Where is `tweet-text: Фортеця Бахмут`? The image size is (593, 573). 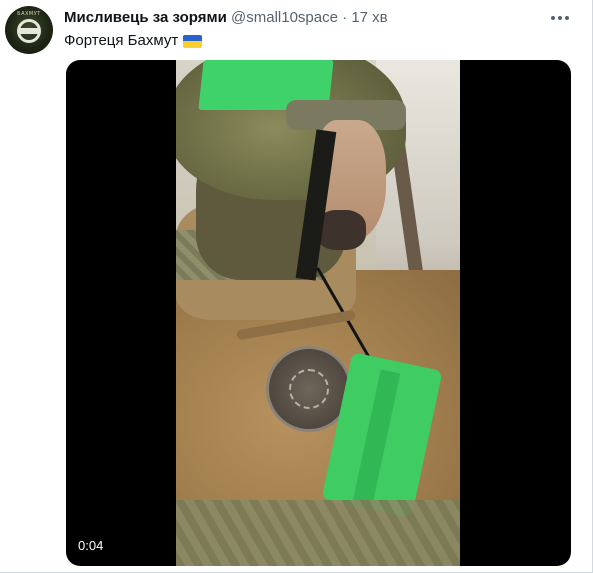 tweet-text: Фортеця Бахмут is located at coordinates (133, 41).